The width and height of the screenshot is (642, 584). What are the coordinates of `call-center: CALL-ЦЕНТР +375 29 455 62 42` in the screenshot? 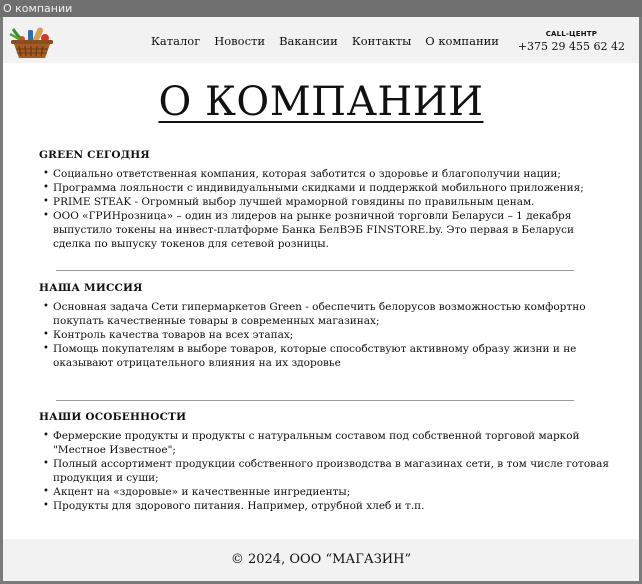 It's located at (571, 41).